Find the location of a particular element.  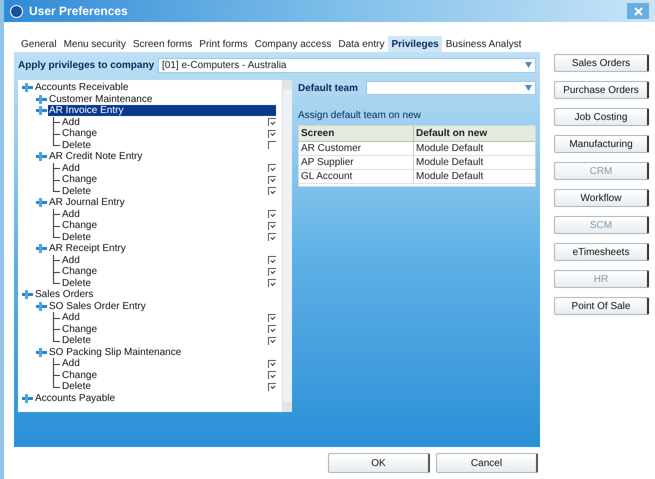

tree-item: AR Receipt Entry is located at coordinates (87, 248).